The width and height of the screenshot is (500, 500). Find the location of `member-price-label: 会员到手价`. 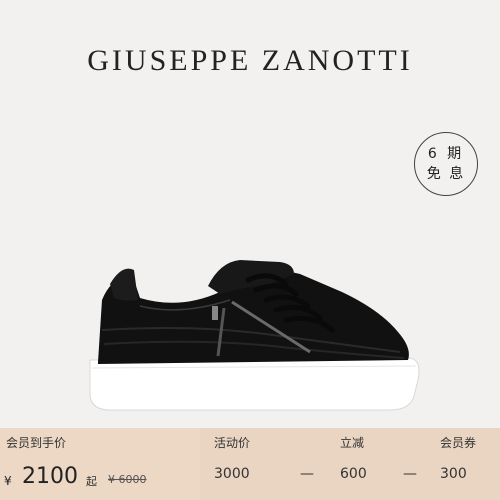

member-price-label: 会员到手价 is located at coordinates (36, 443).